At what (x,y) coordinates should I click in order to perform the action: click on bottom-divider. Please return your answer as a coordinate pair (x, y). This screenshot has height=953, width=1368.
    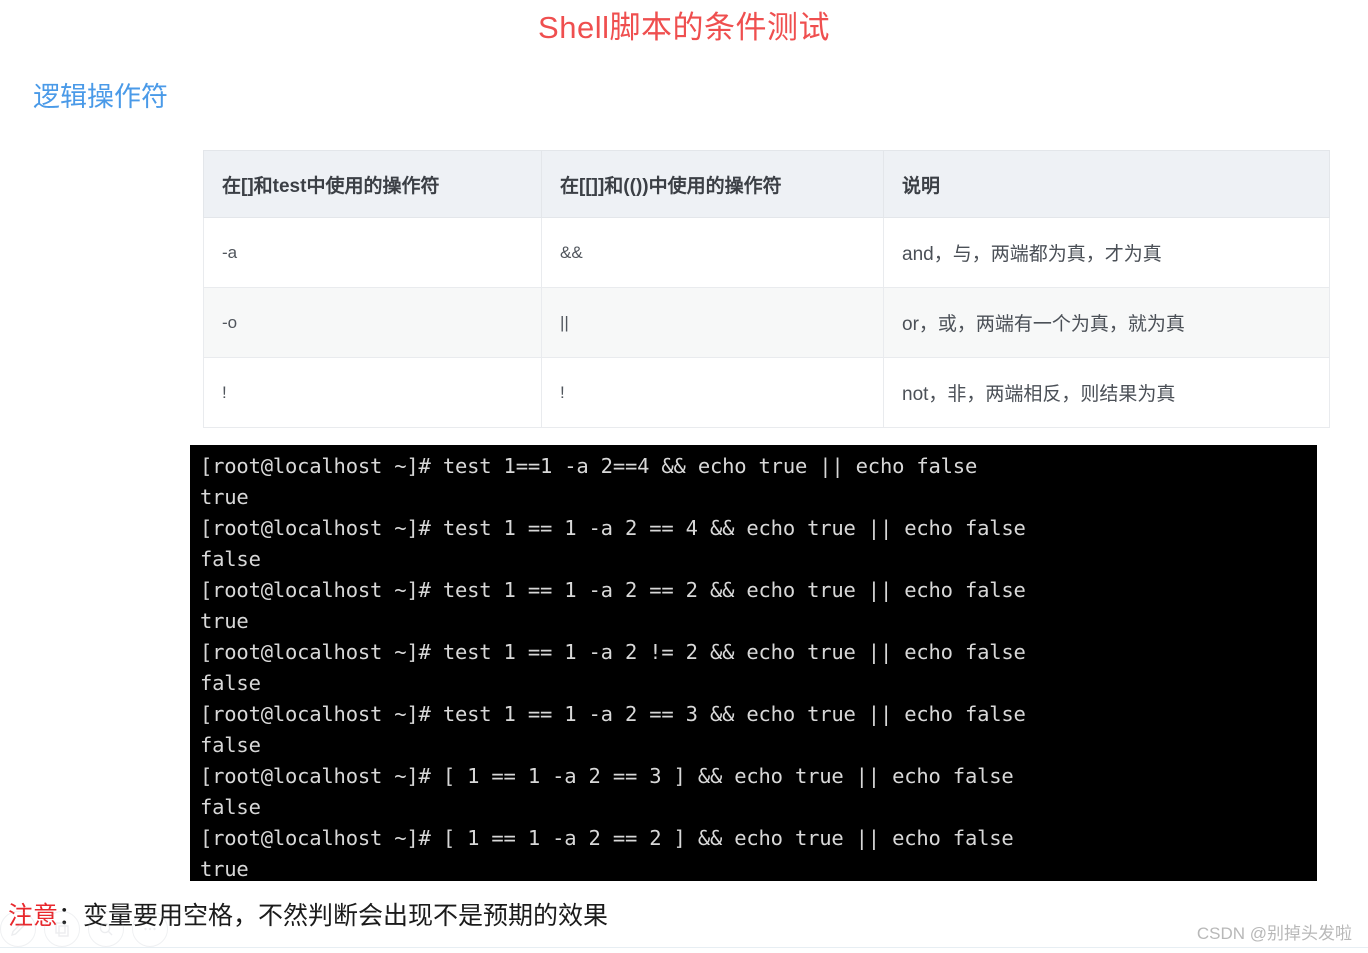
    Looking at the image, I should click on (684, 947).